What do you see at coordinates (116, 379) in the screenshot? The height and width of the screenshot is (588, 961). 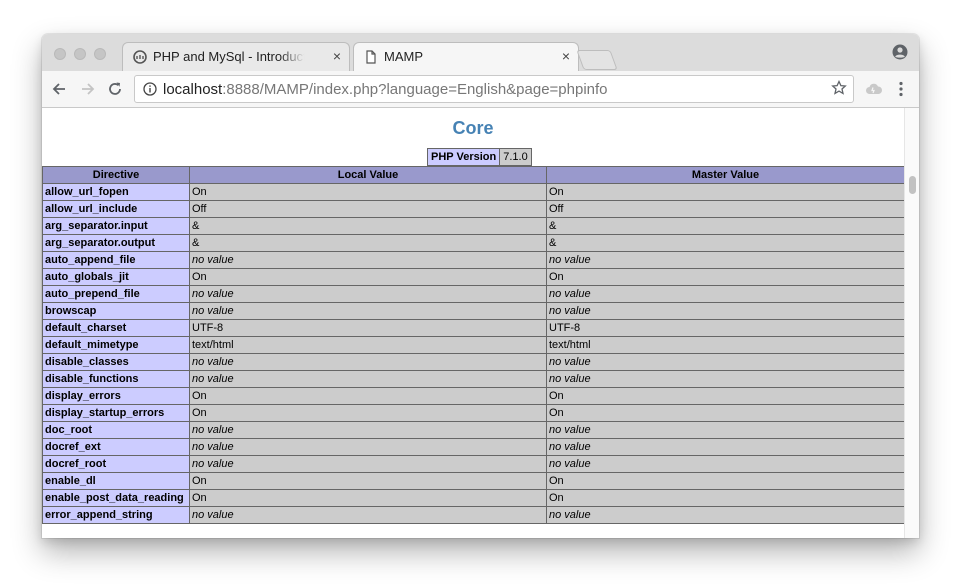 I see `directive-cell: disable_functions` at bounding box center [116, 379].